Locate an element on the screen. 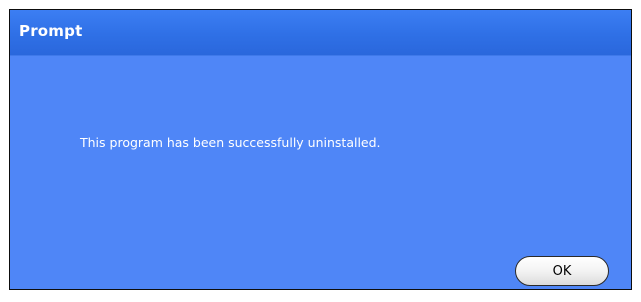 This screenshot has height=302, width=641. ok-button: OK is located at coordinates (562, 271).